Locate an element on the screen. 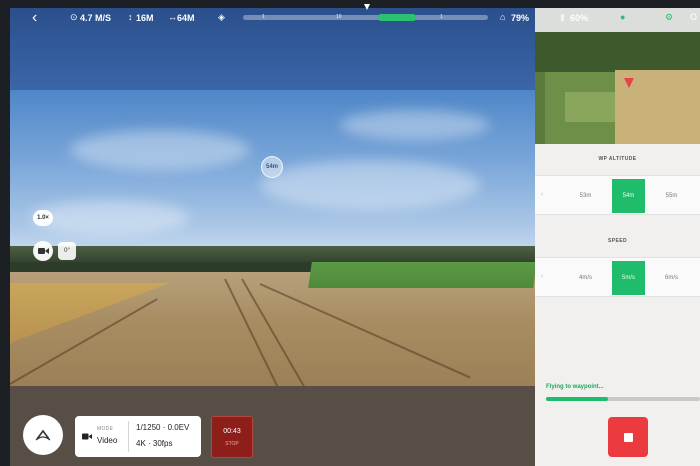  back-button: ‹ is located at coordinates (40, 18).